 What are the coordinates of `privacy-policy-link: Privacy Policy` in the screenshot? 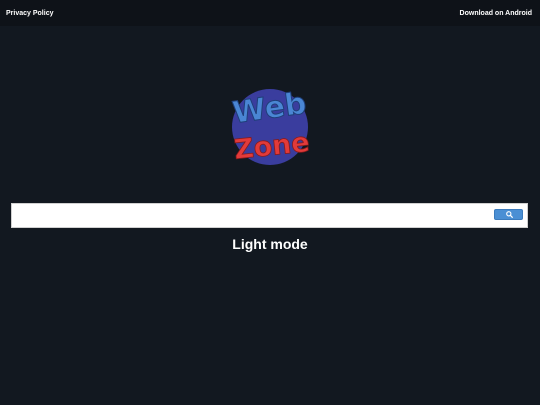 It's located at (29, 13).